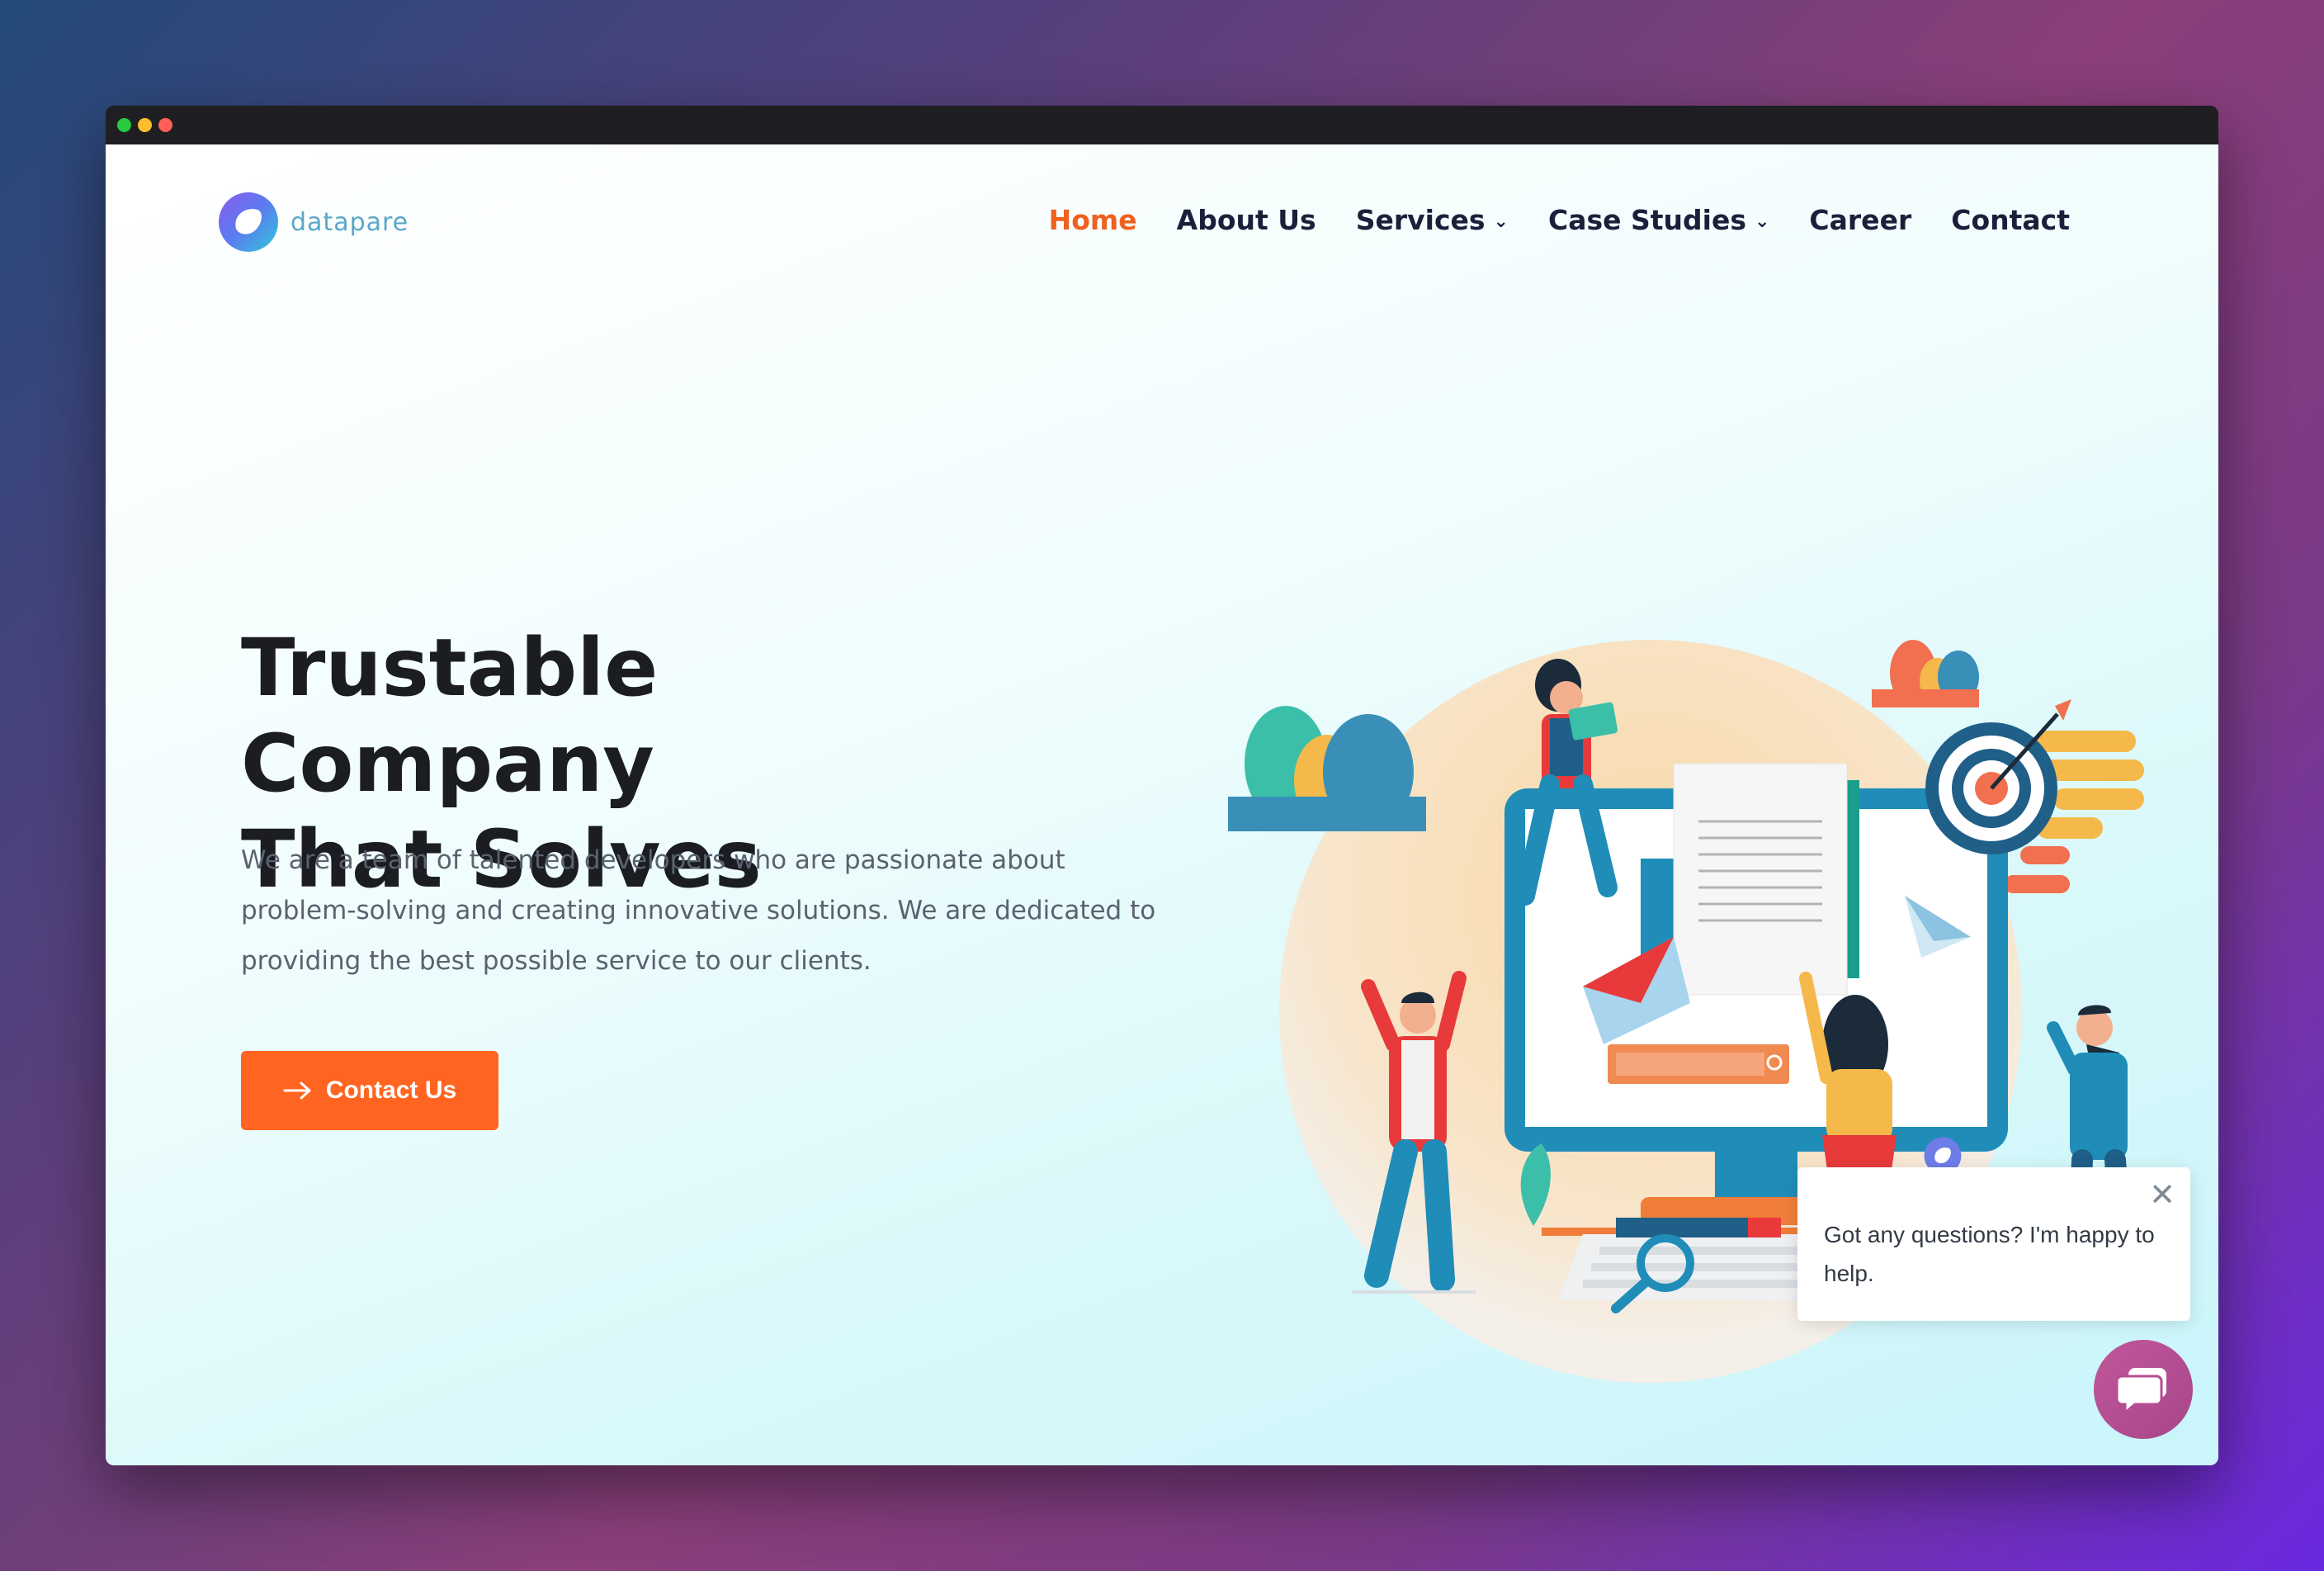 Image resolution: width=2324 pixels, height=1571 pixels. I want to click on chat-bubble-icon, so click(2142, 1391).